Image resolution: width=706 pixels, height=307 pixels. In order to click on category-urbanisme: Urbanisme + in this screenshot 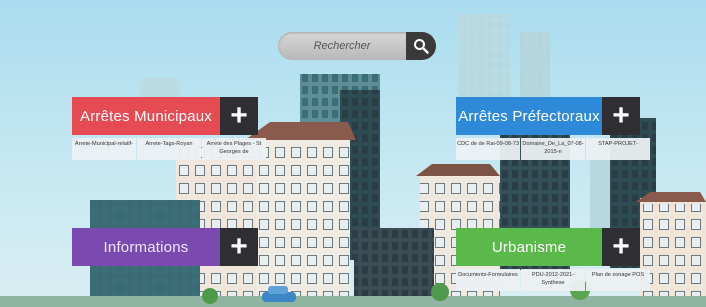, I will do `click(548, 247)`.